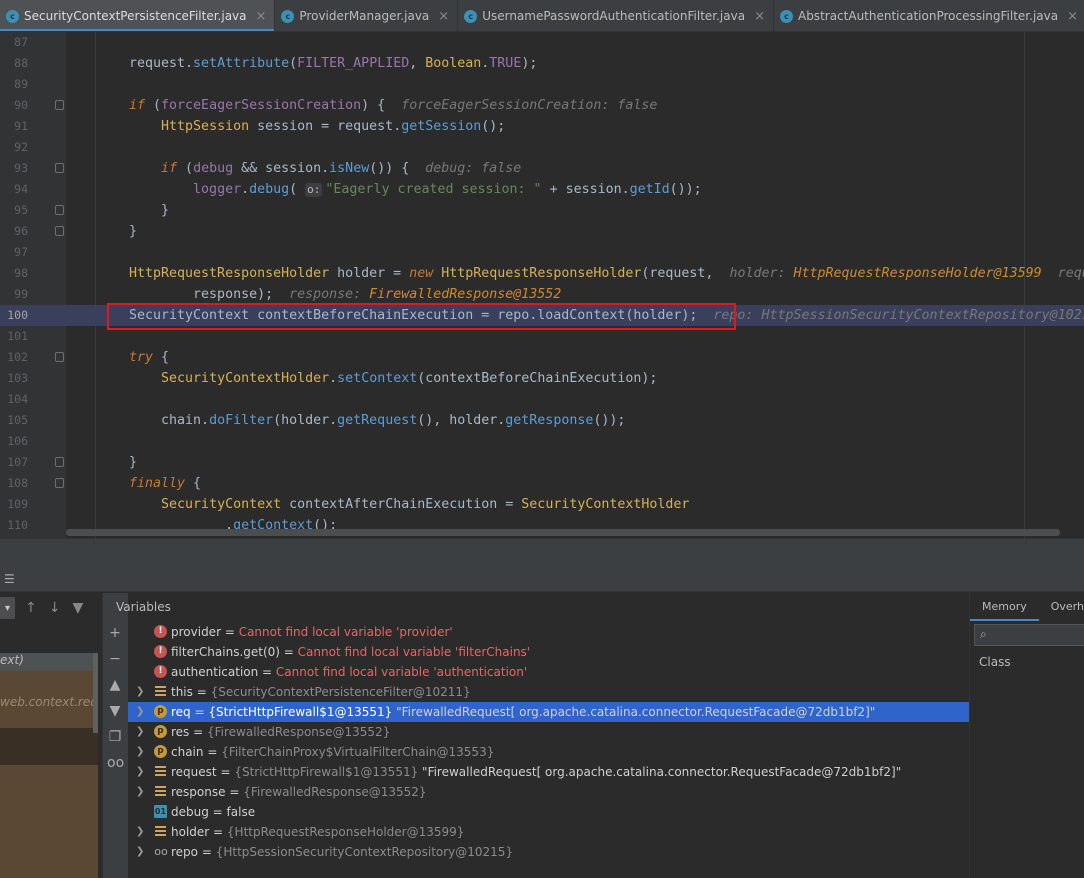 The image size is (1084, 878). What do you see at coordinates (14, 147) in the screenshot?
I see `line-number: 92` at bounding box center [14, 147].